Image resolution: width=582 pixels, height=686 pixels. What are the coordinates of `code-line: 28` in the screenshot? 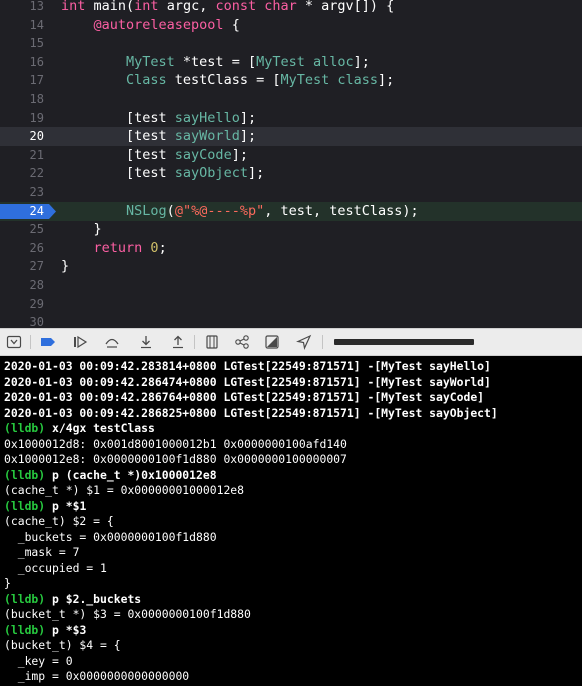 It's located at (291, 285).